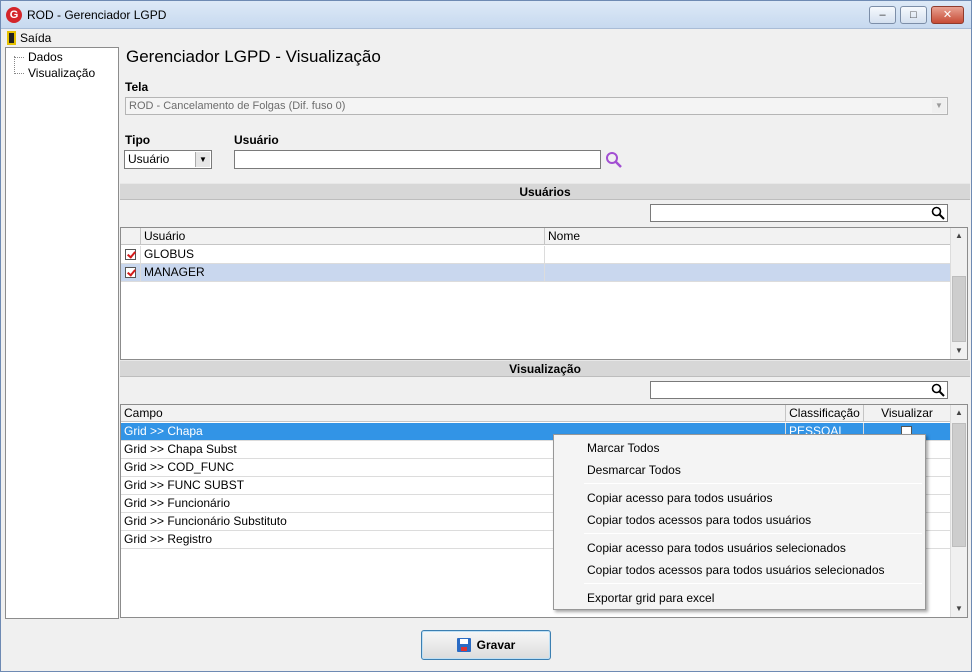 This screenshot has height=672, width=972. I want to click on column-classificacao: Classificação, so click(825, 413).